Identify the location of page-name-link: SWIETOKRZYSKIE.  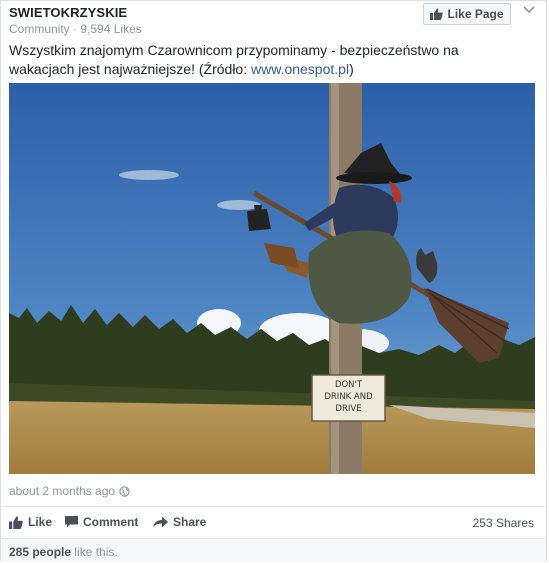
(68, 12).